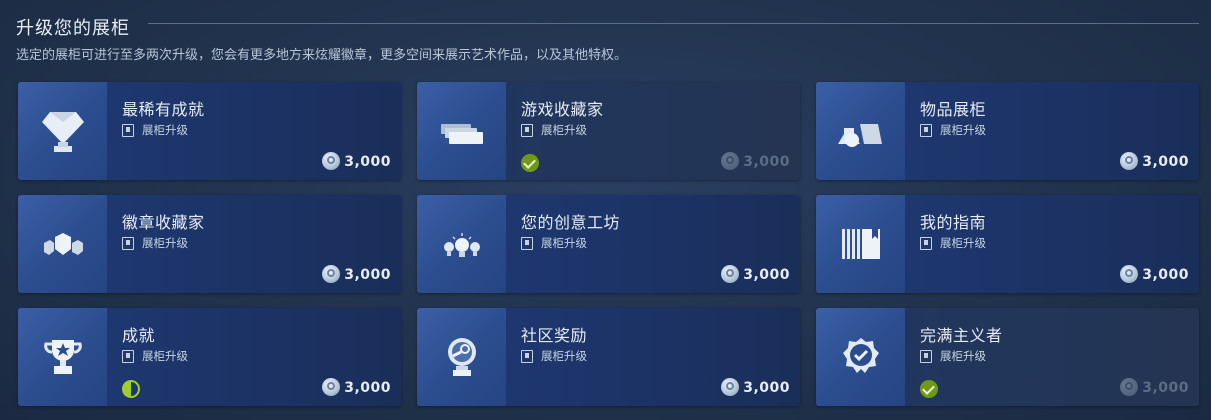  I want to click on card-title: 最稀有成就, so click(163, 109).